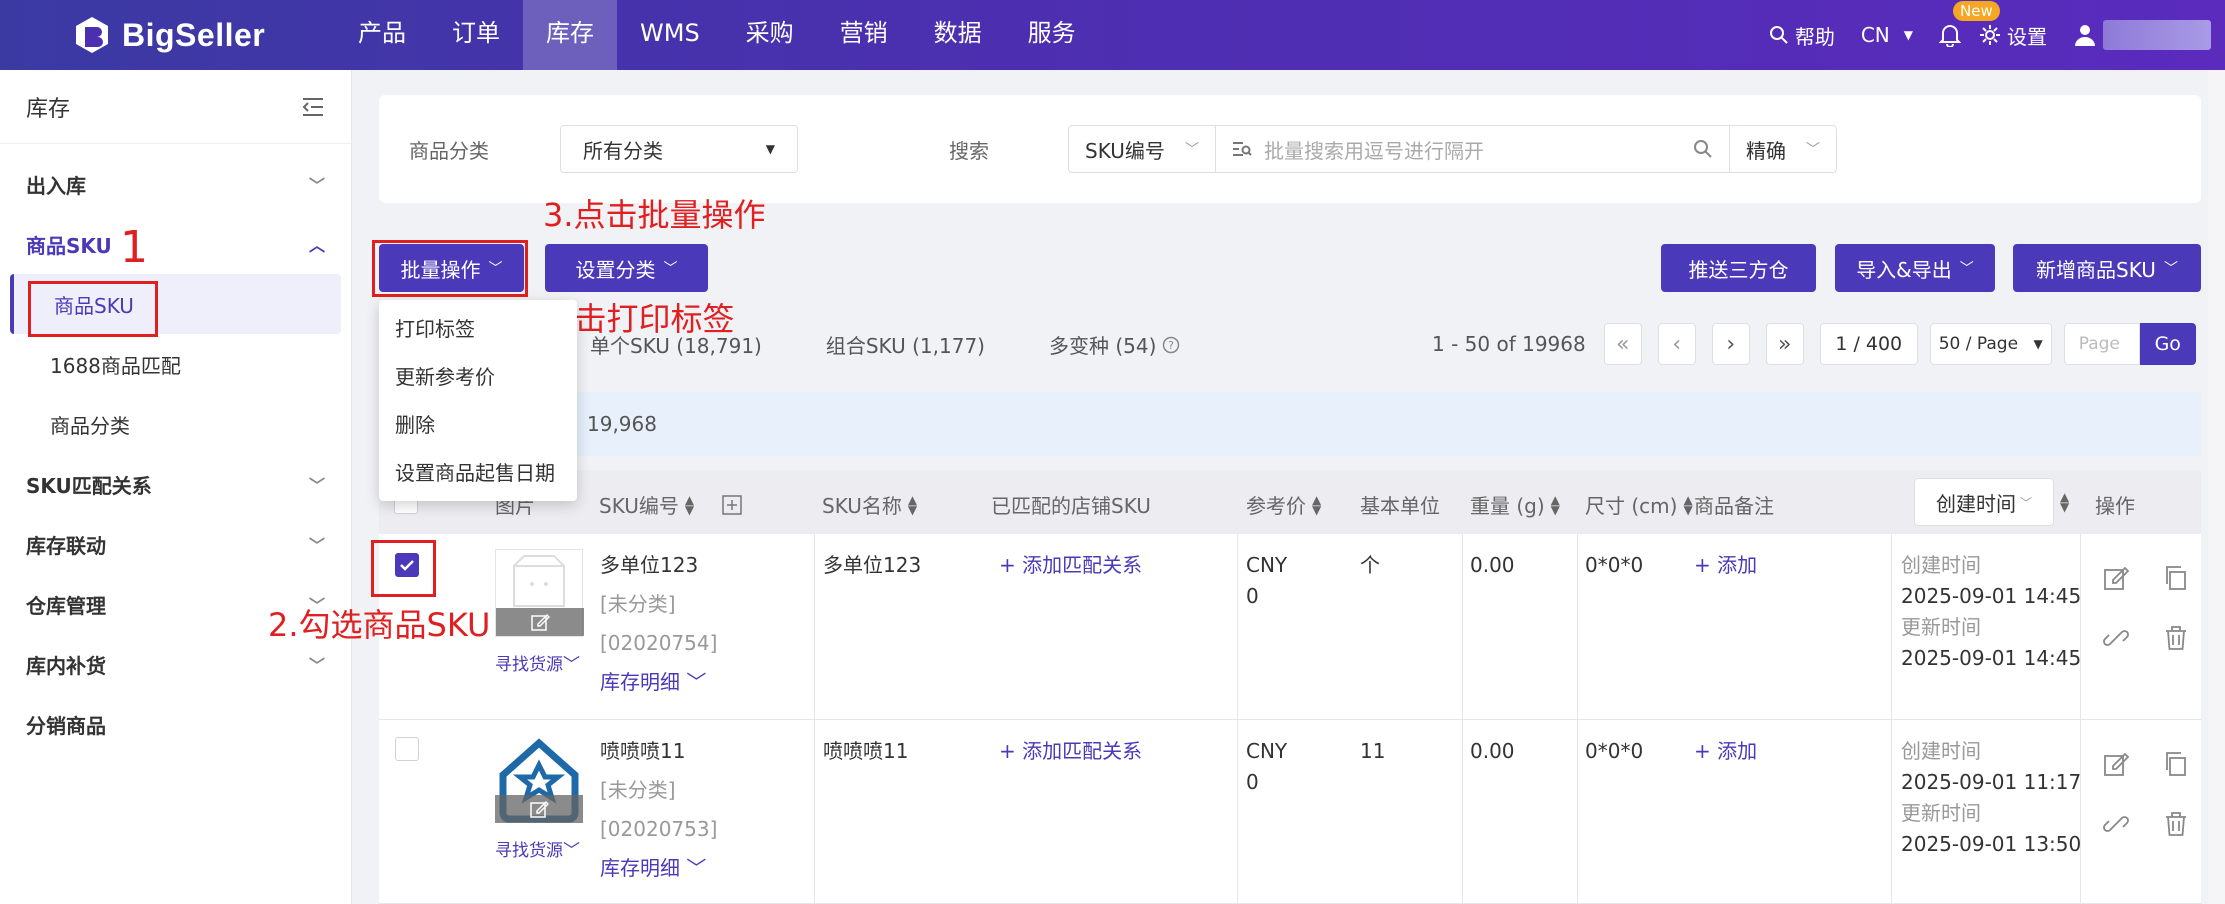  I want to click on match-mode-value: 精确, so click(1766, 150).